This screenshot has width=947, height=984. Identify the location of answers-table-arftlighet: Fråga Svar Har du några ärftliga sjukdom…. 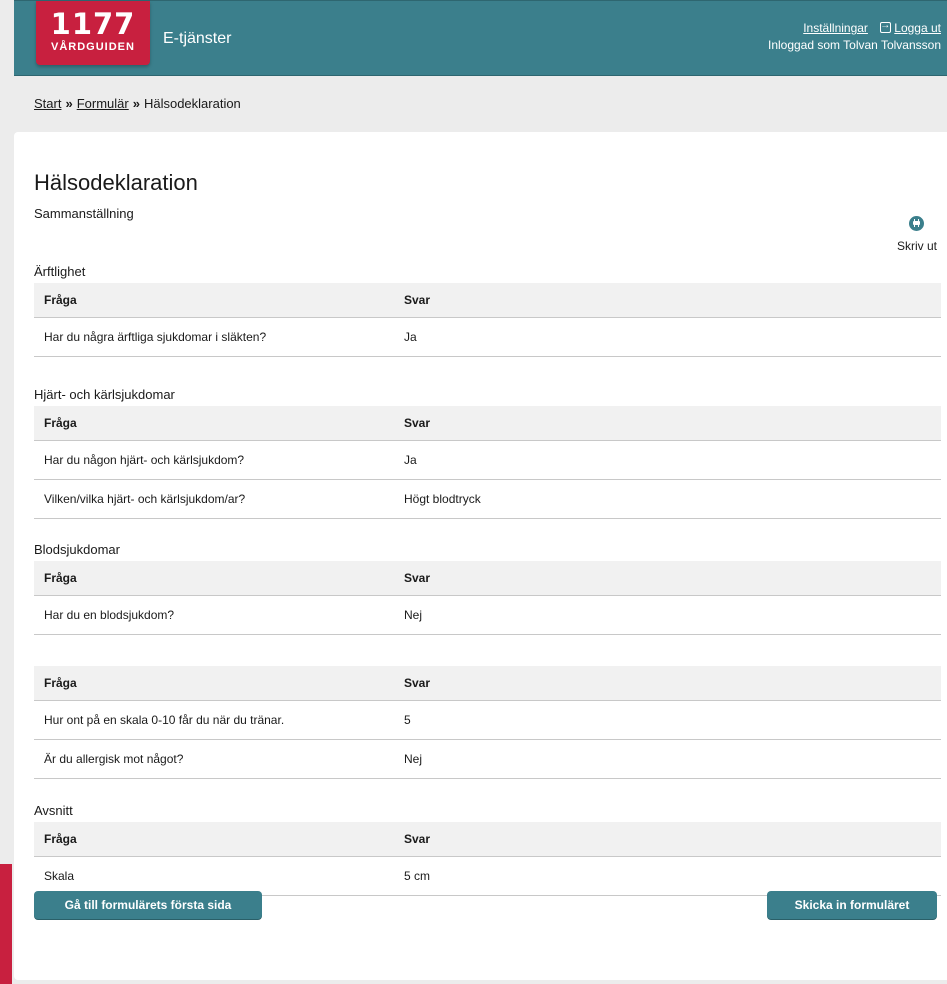
(487, 320).